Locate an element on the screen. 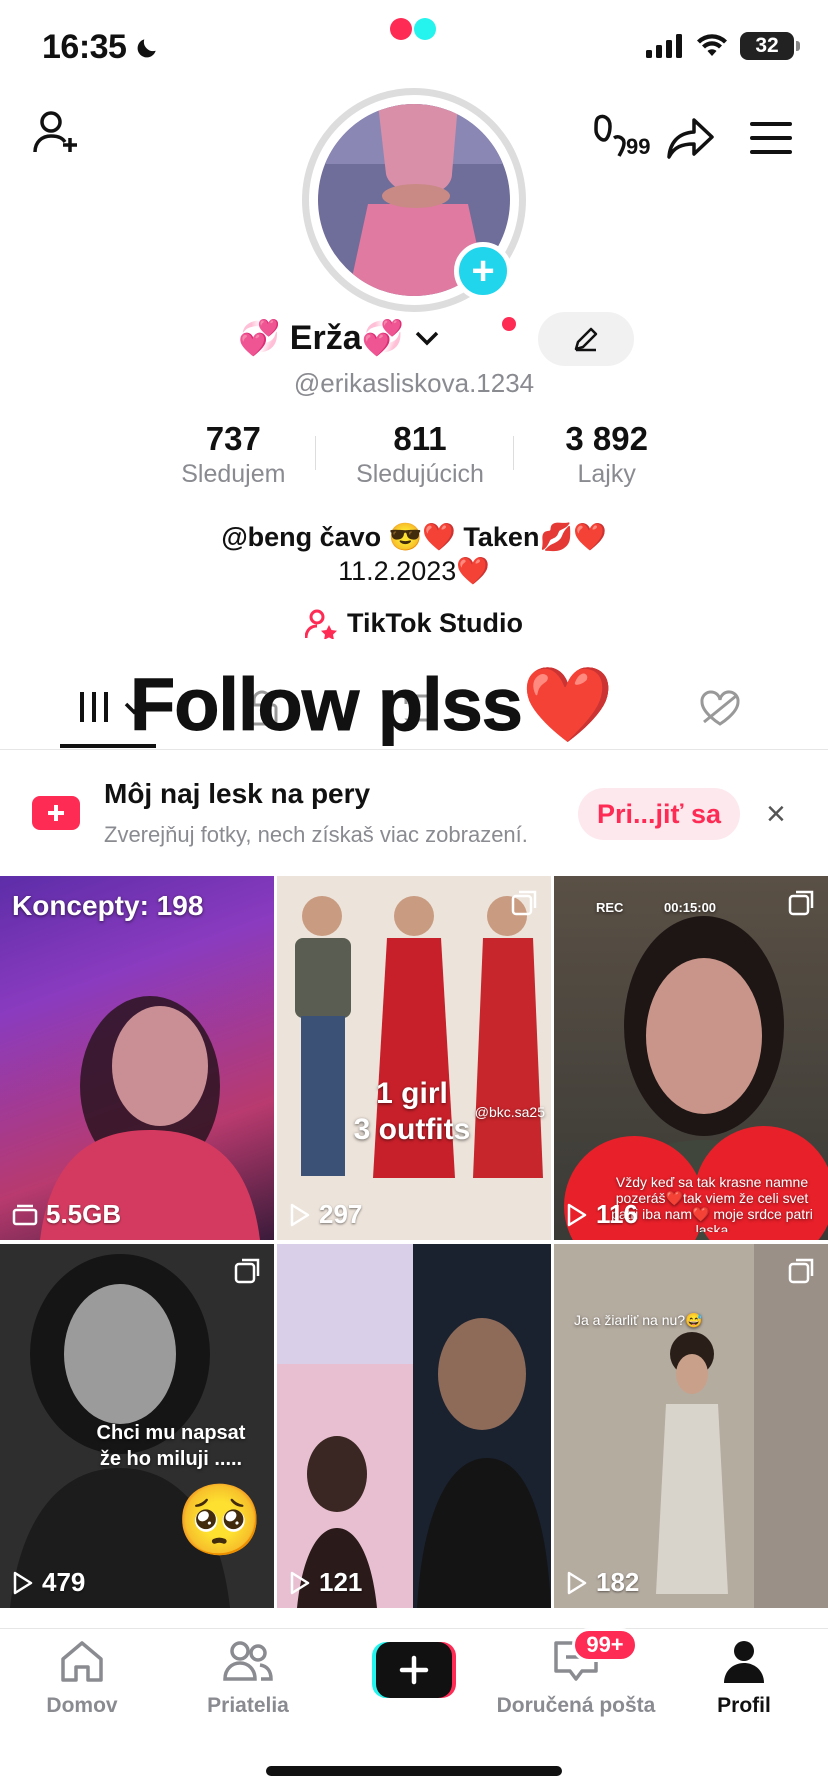 The image size is (828, 1790). stat-label: Sledujúcich is located at coordinates (420, 474).